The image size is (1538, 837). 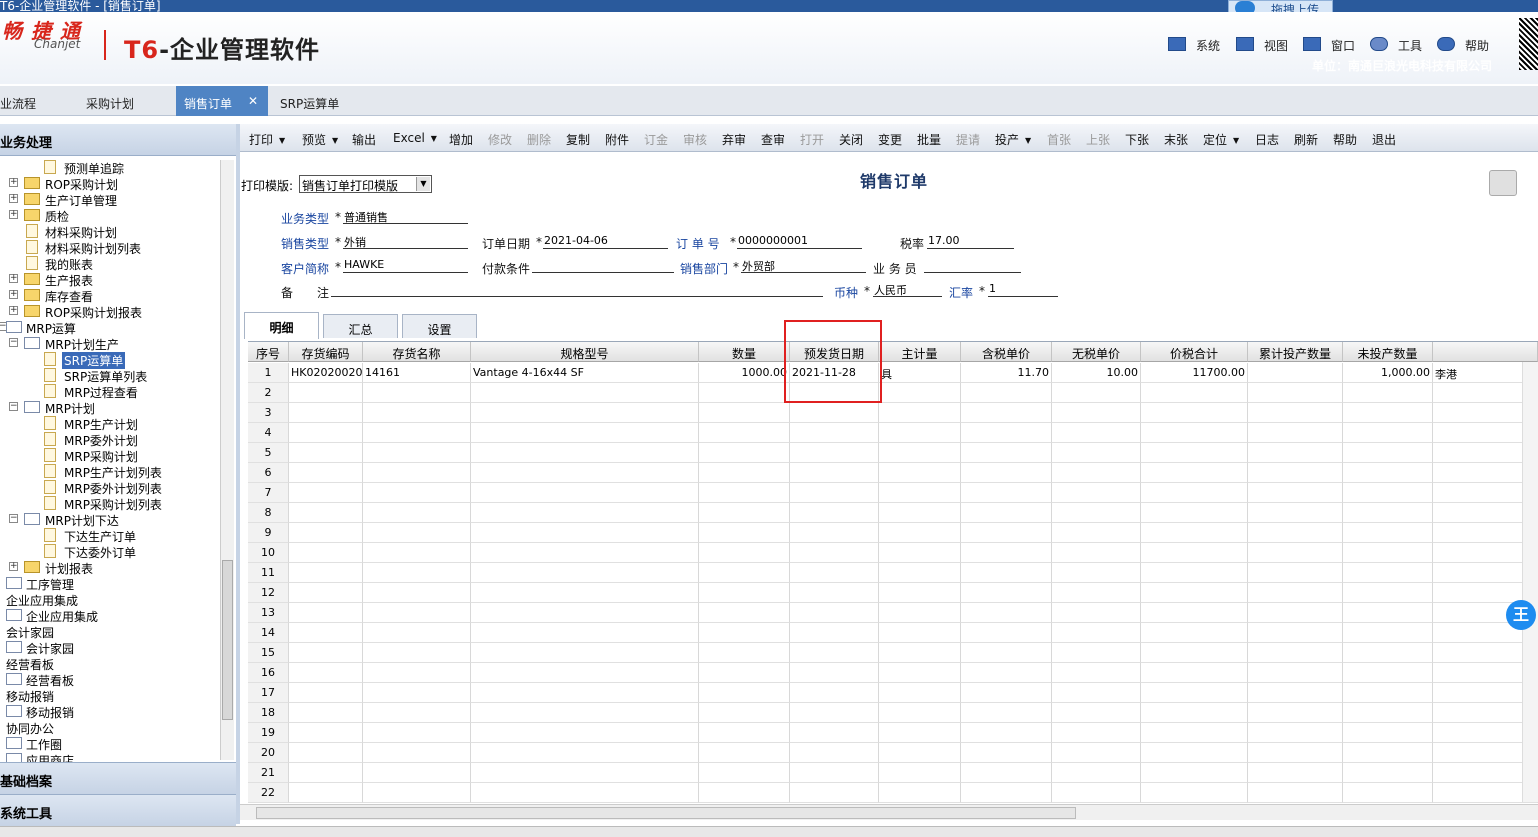 What do you see at coordinates (970, 241) in the screenshot?
I see `tax-rate-field: 17.00` at bounding box center [970, 241].